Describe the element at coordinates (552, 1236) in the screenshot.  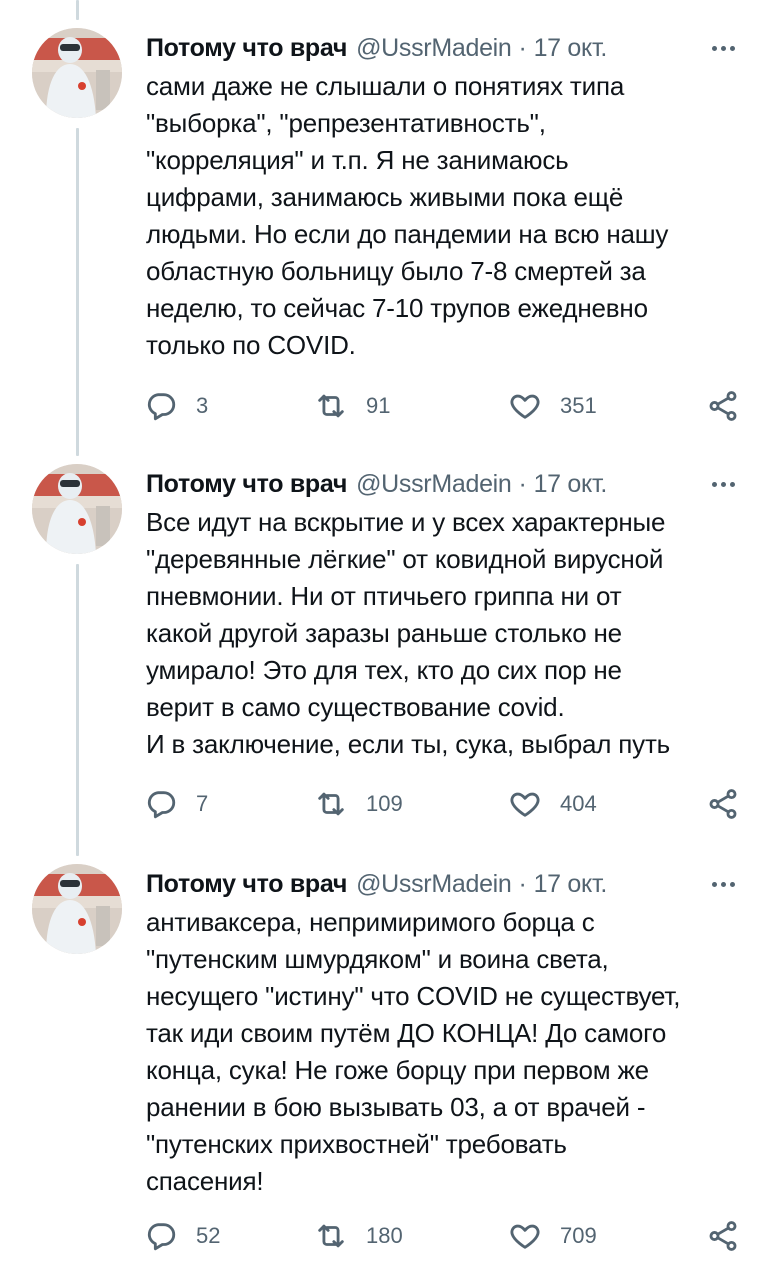
I see `like-button: 709` at that location.